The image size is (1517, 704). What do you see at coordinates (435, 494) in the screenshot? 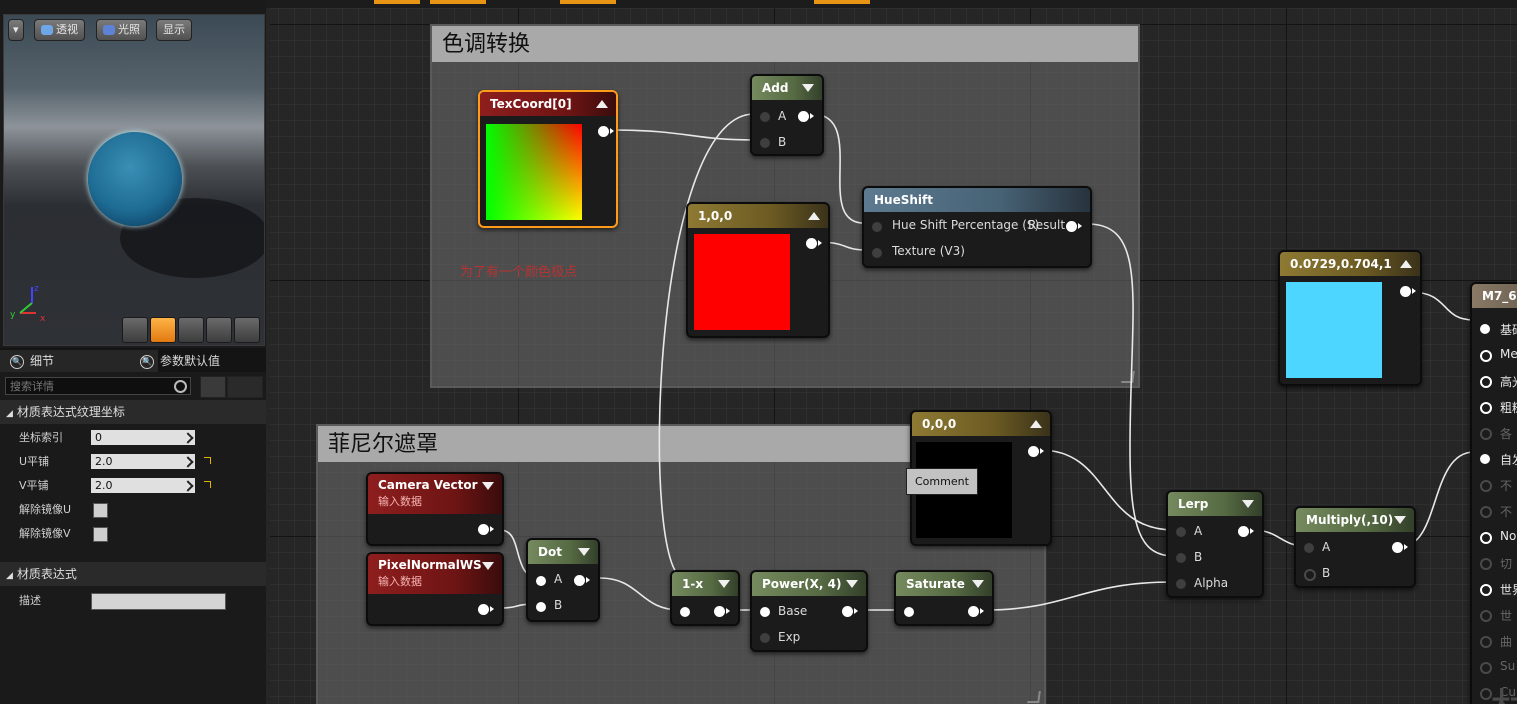
I see `node-header: Camera Vector 输入数据` at bounding box center [435, 494].